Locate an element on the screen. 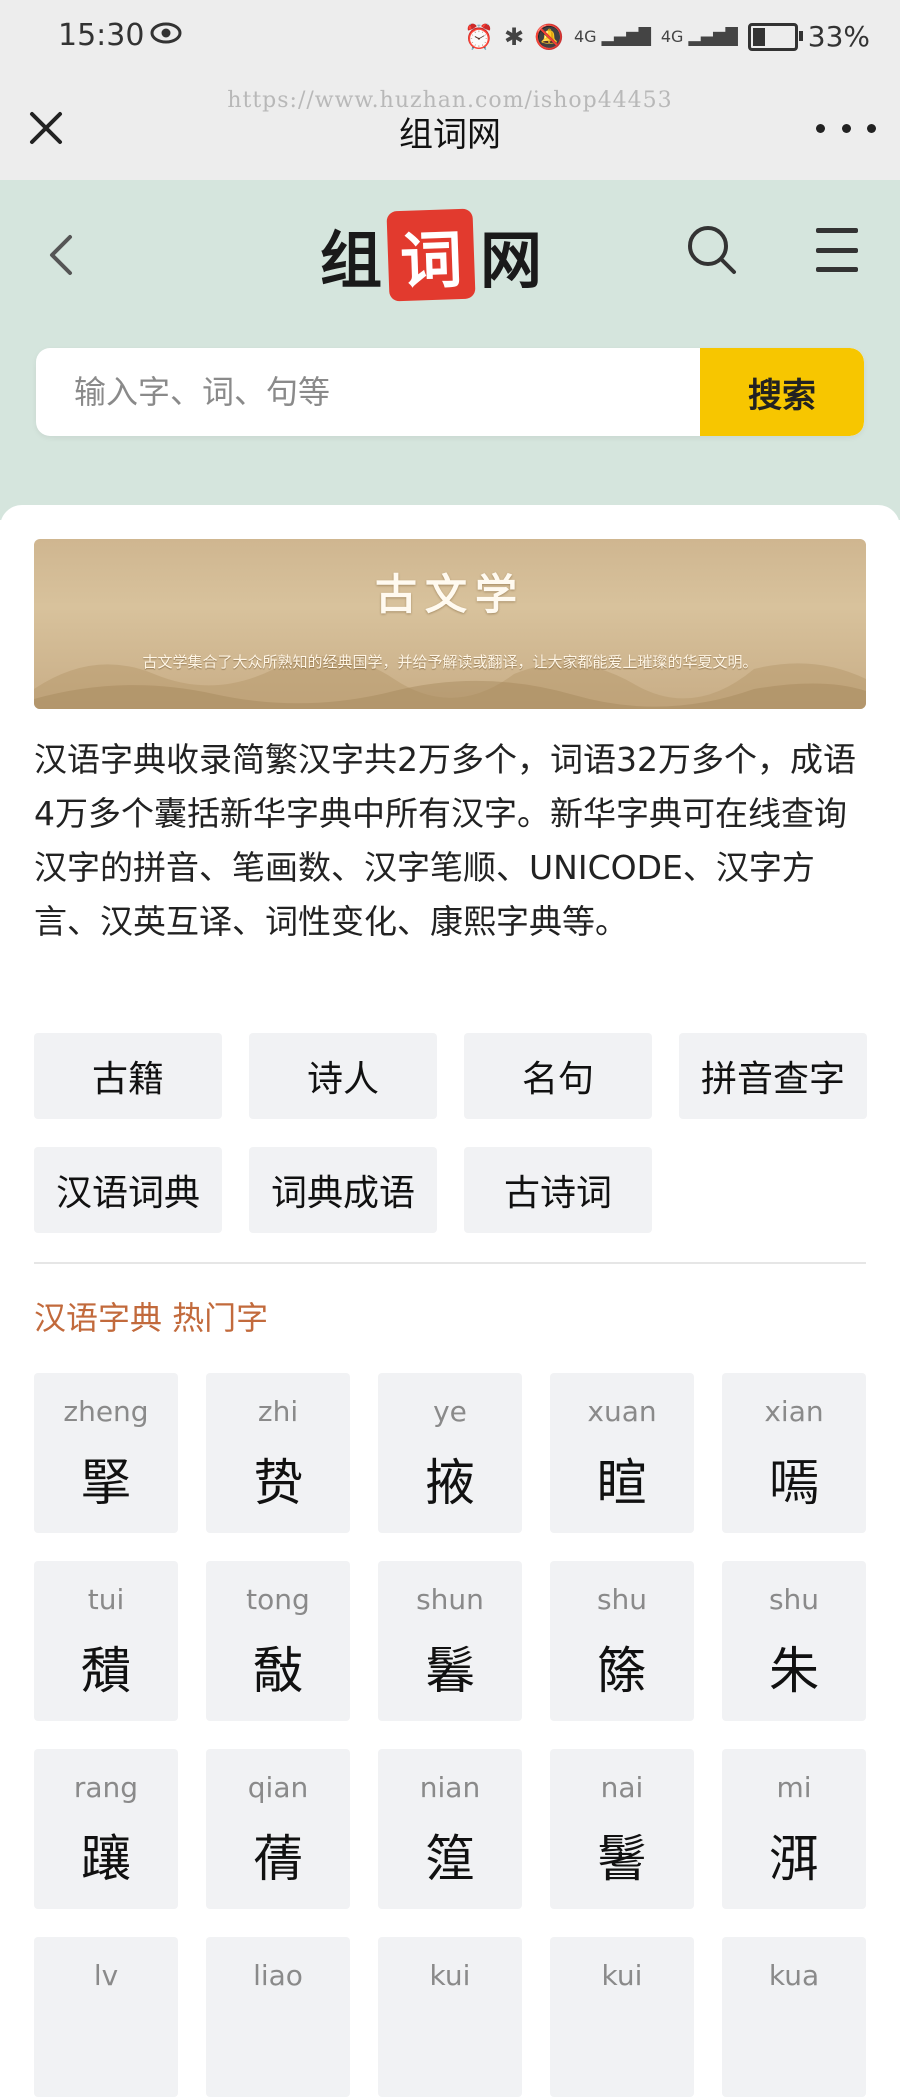  hanzi: 鬐 is located at coordinates (622, 1859).